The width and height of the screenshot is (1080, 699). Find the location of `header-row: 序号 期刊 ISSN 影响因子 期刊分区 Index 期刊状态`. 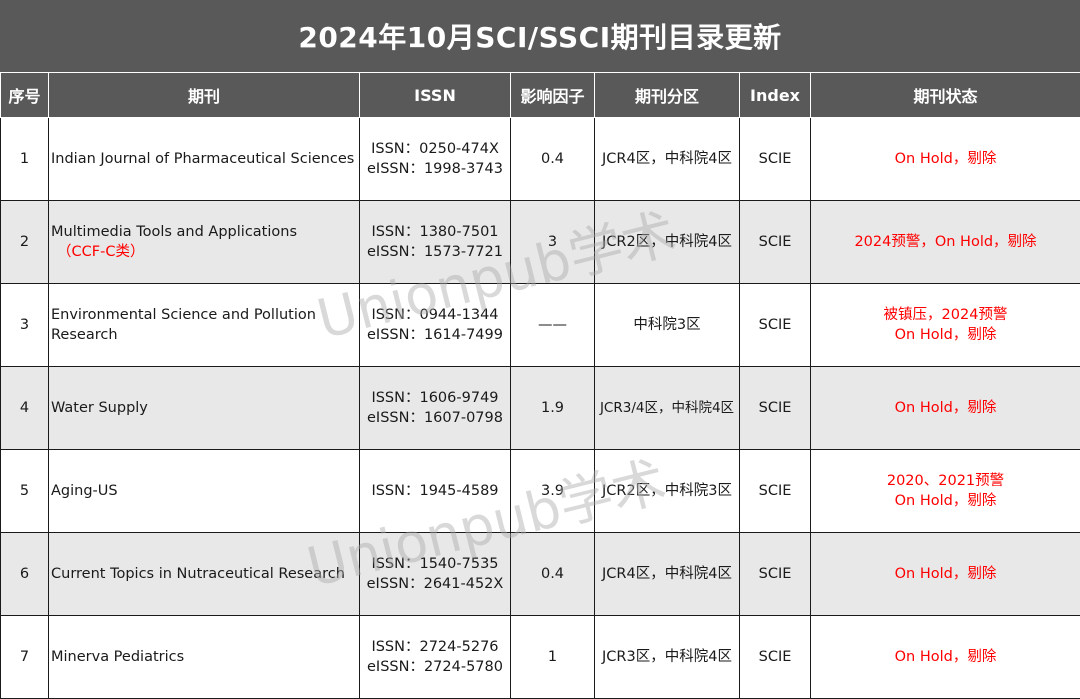

header-row: 序号 期刊 ISSN 影响因子 期刊分区 Index 期刊状态 is located at coordinates (540, 95).